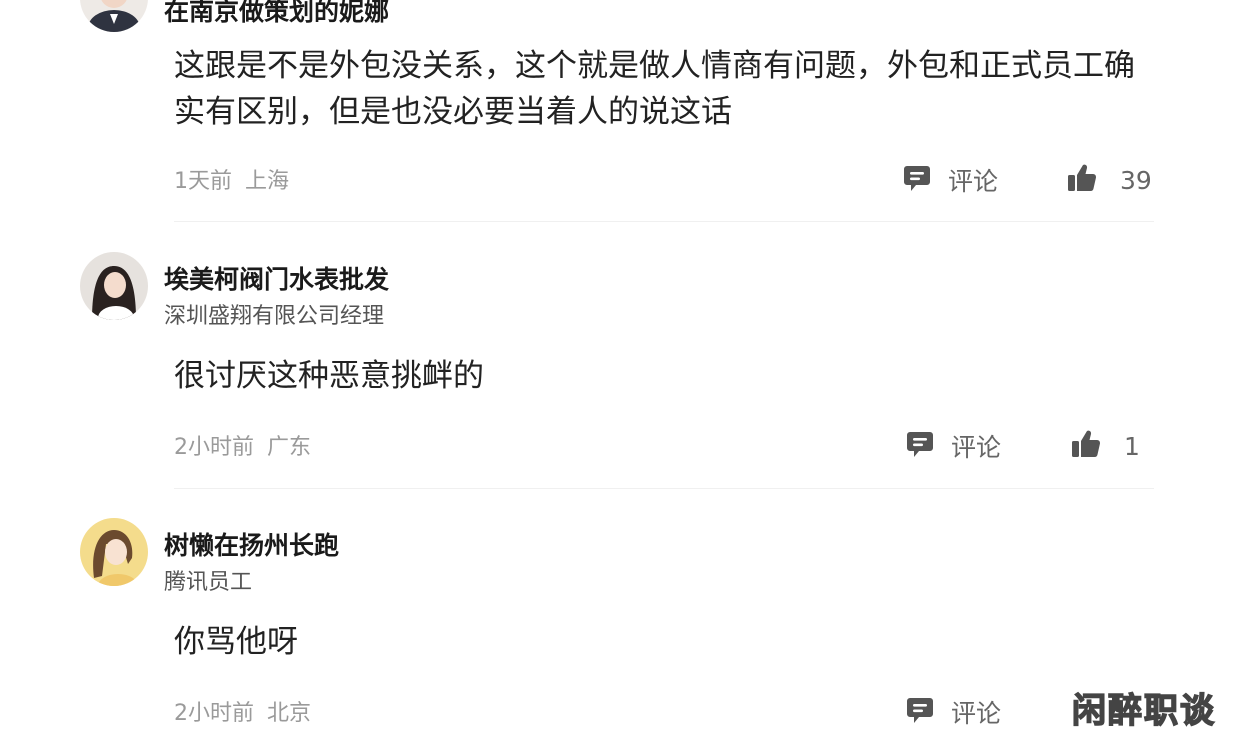  Describe the element at coordinates (203, 181) in the screenshot. I see `comment-time: 1天前` at that location.